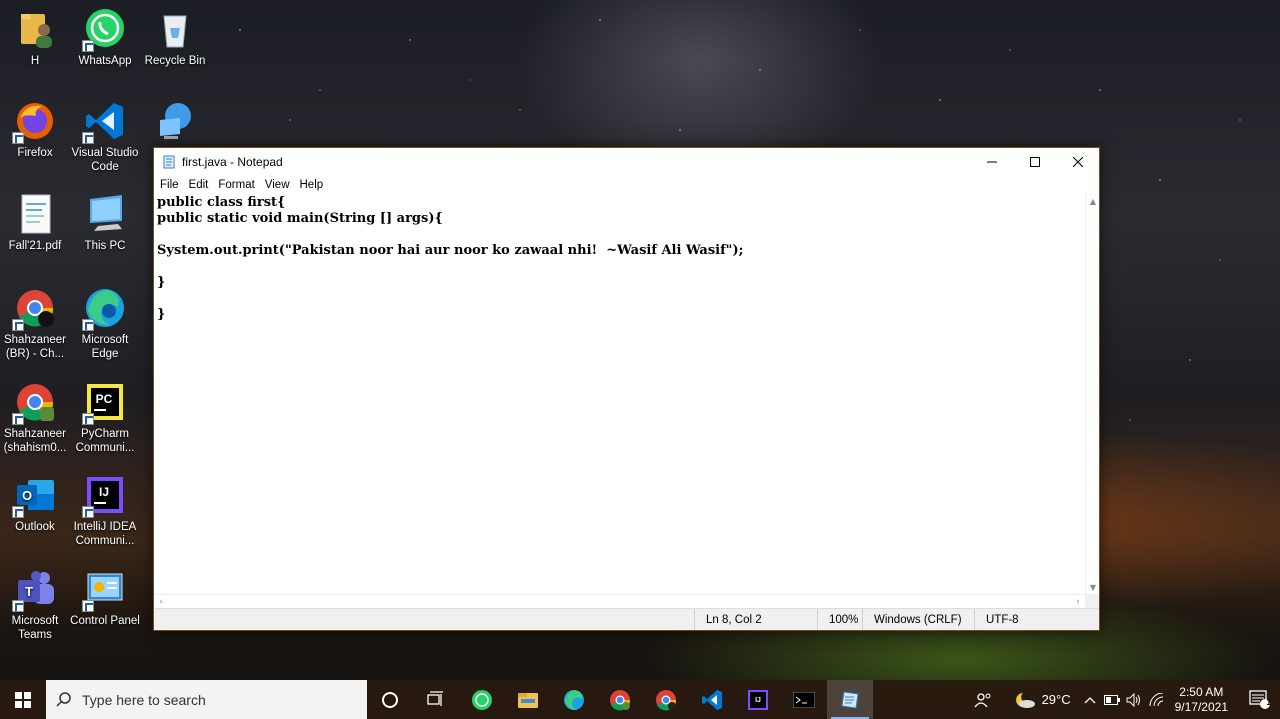 This screenshot has width=1280, height=719. I want to click on taskbar-edge, so click(574, 699).